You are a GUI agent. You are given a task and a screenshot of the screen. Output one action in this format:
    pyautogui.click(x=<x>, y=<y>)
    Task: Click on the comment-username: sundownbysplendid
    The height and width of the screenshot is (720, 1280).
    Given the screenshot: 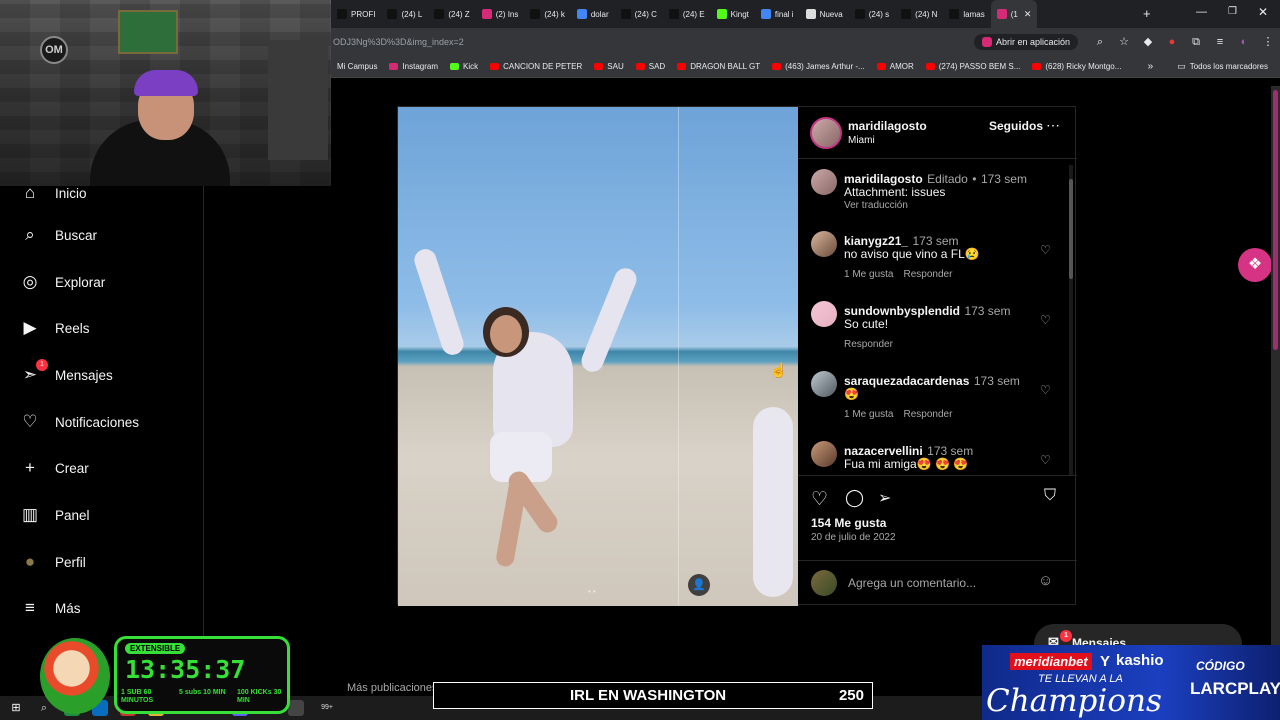 What is the action you would take?
    pyautogui.click(x=902, y=311)
    